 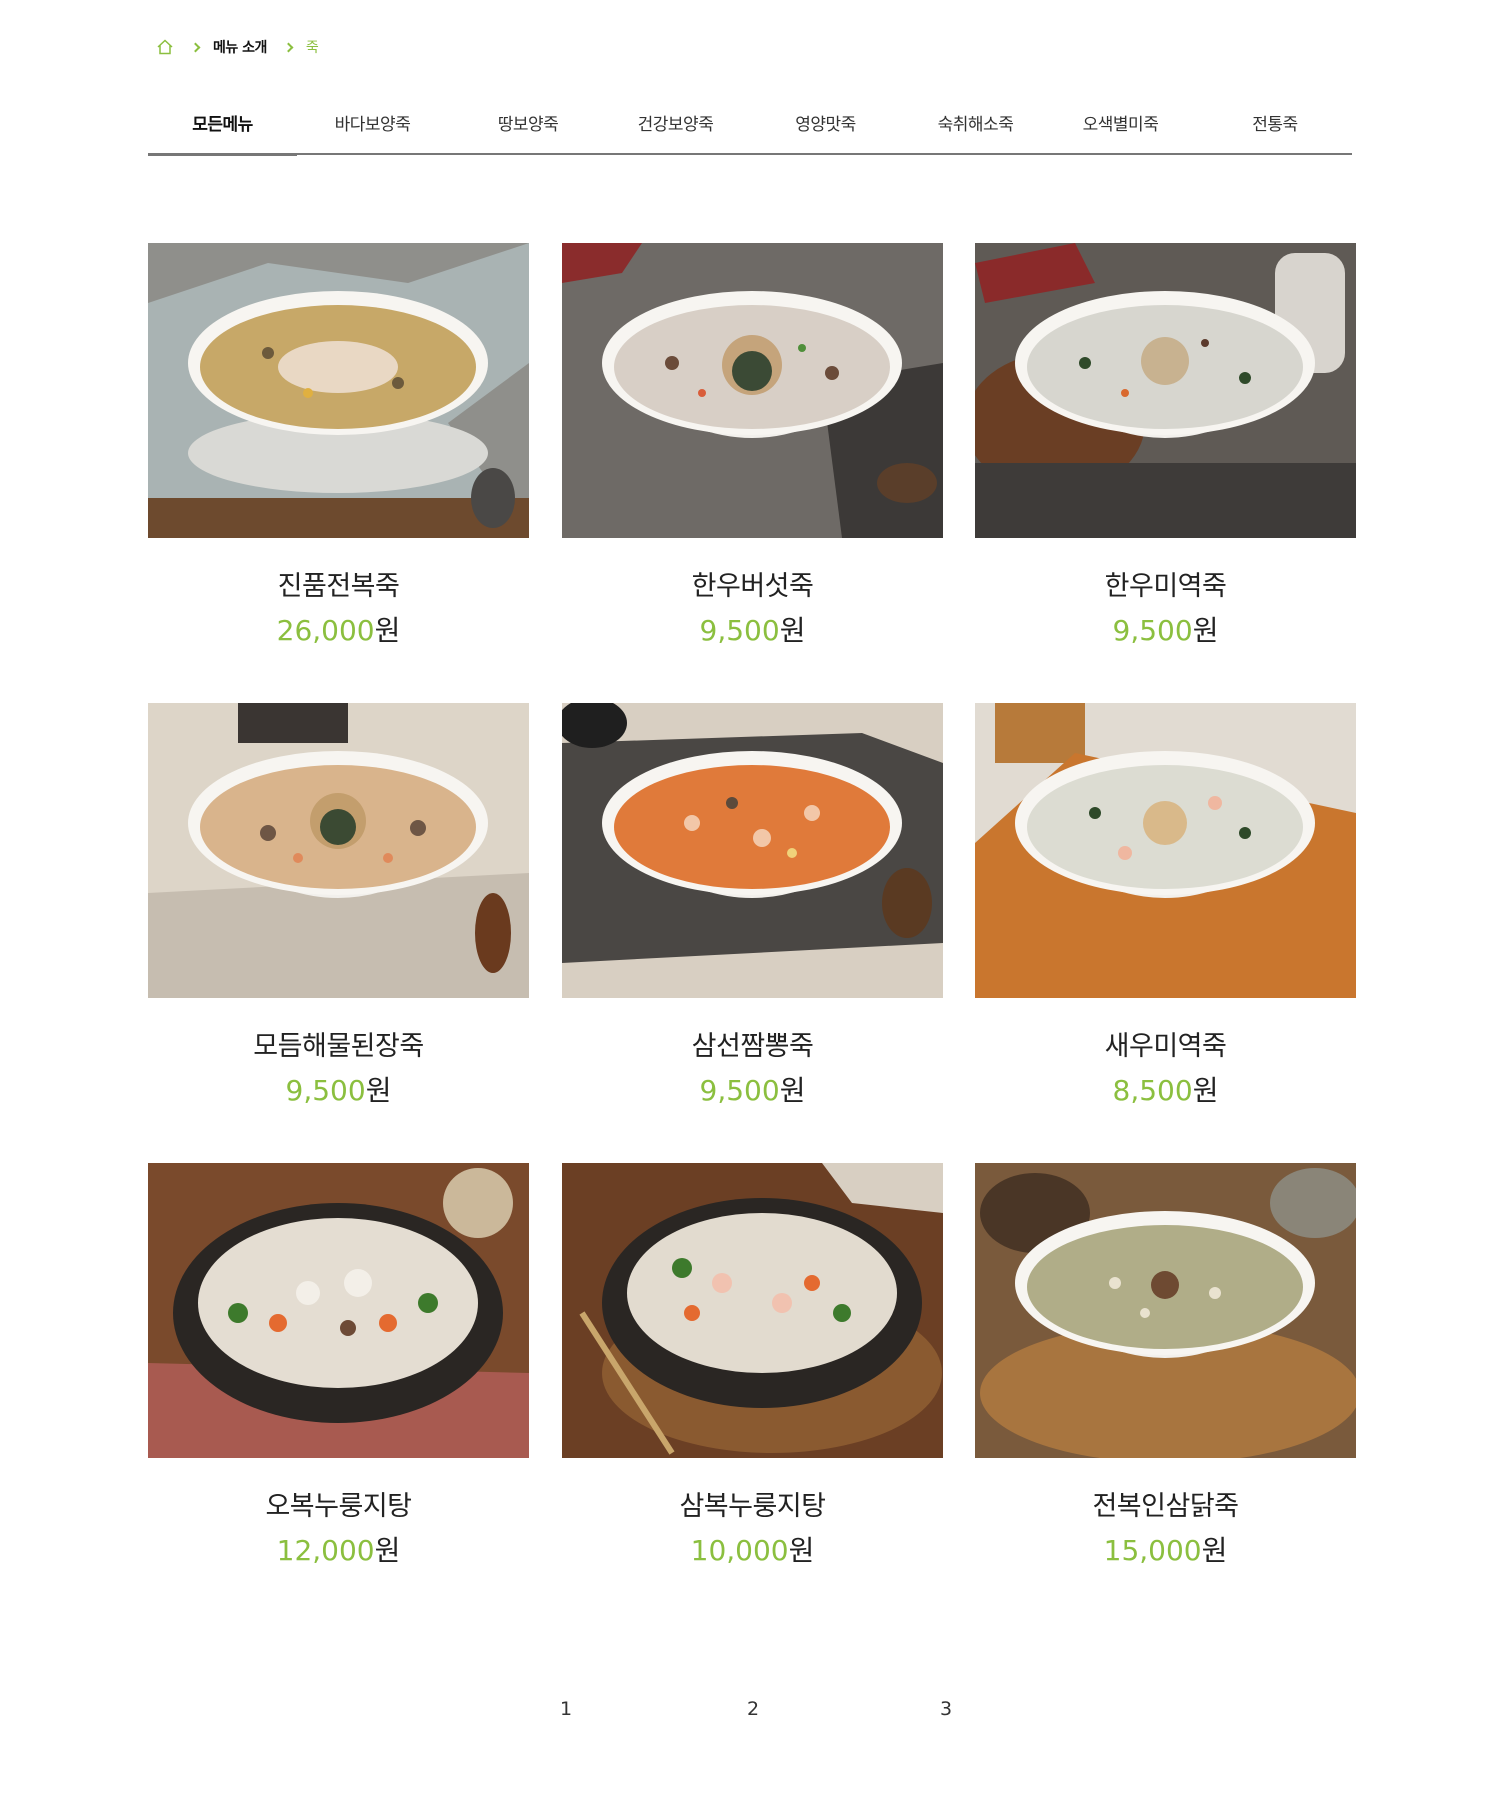 I want to click on product-name: 한우미역죽, so click(x=1165, y=583).